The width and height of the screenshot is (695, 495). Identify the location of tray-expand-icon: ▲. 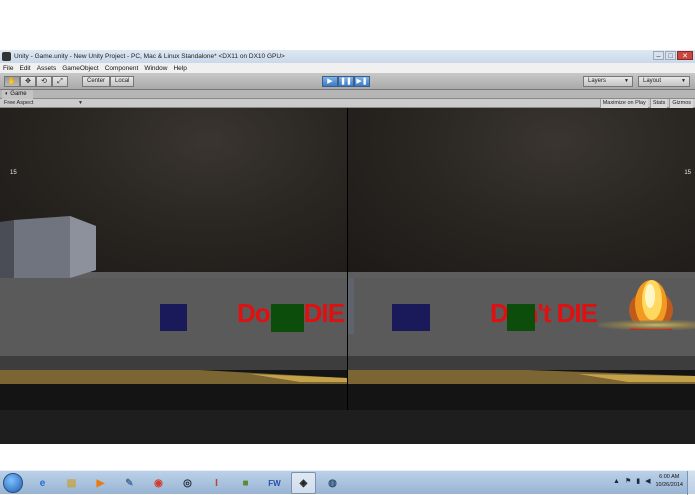
(616, 481).